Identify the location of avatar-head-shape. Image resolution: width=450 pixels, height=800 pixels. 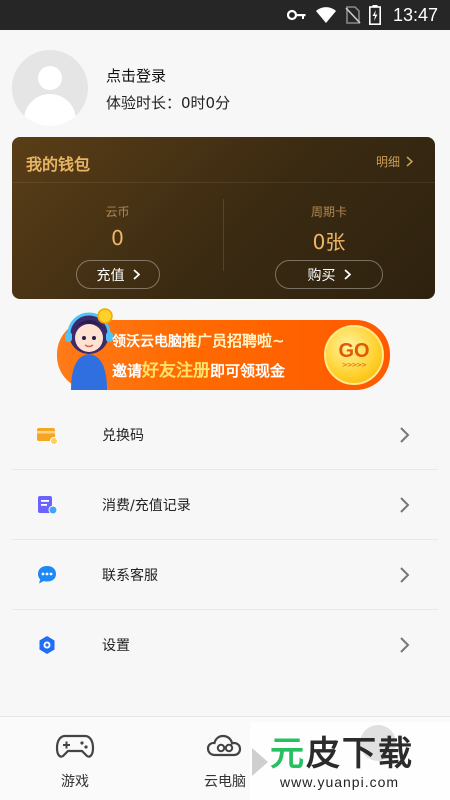
(50, 78).